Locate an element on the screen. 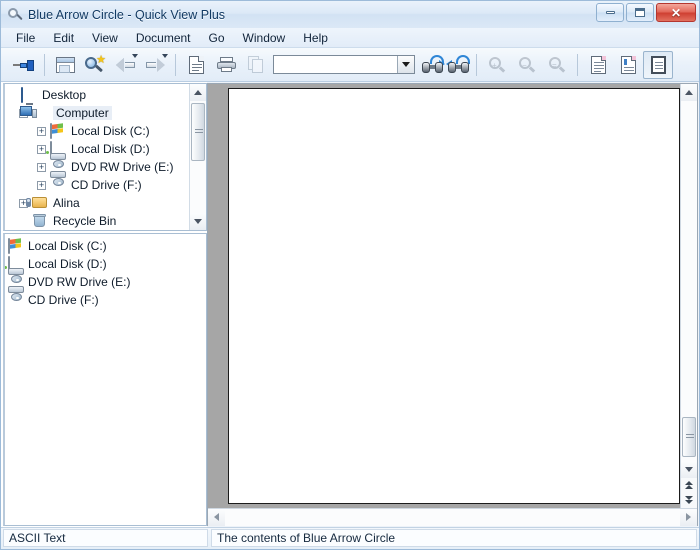 This screenshot has height=550, width=700. arrow-left-icon is located at coordinates (125, 64).